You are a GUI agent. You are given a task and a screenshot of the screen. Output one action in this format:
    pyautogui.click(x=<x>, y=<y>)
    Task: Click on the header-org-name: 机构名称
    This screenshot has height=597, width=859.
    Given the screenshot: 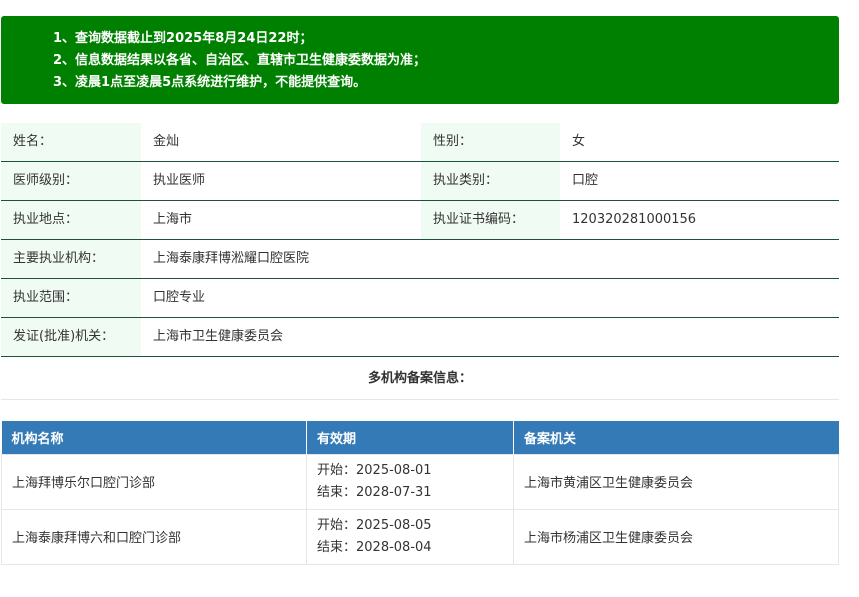 What is the action you would take?
    pyautogui.click(x=154, y=437)
    